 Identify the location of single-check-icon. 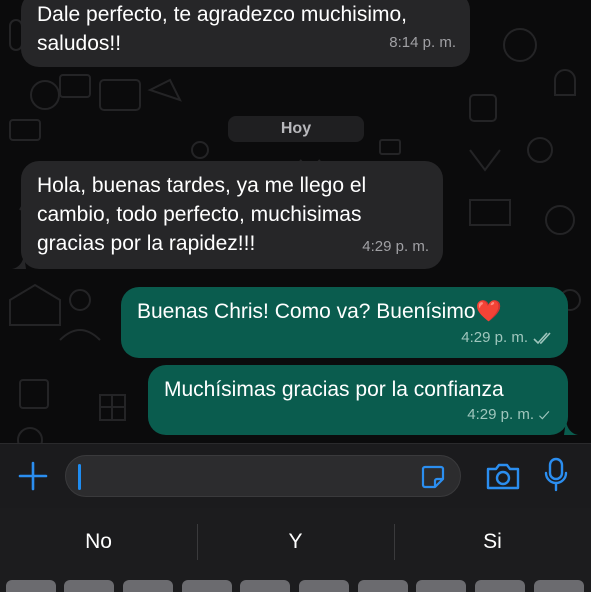
(544, 414).